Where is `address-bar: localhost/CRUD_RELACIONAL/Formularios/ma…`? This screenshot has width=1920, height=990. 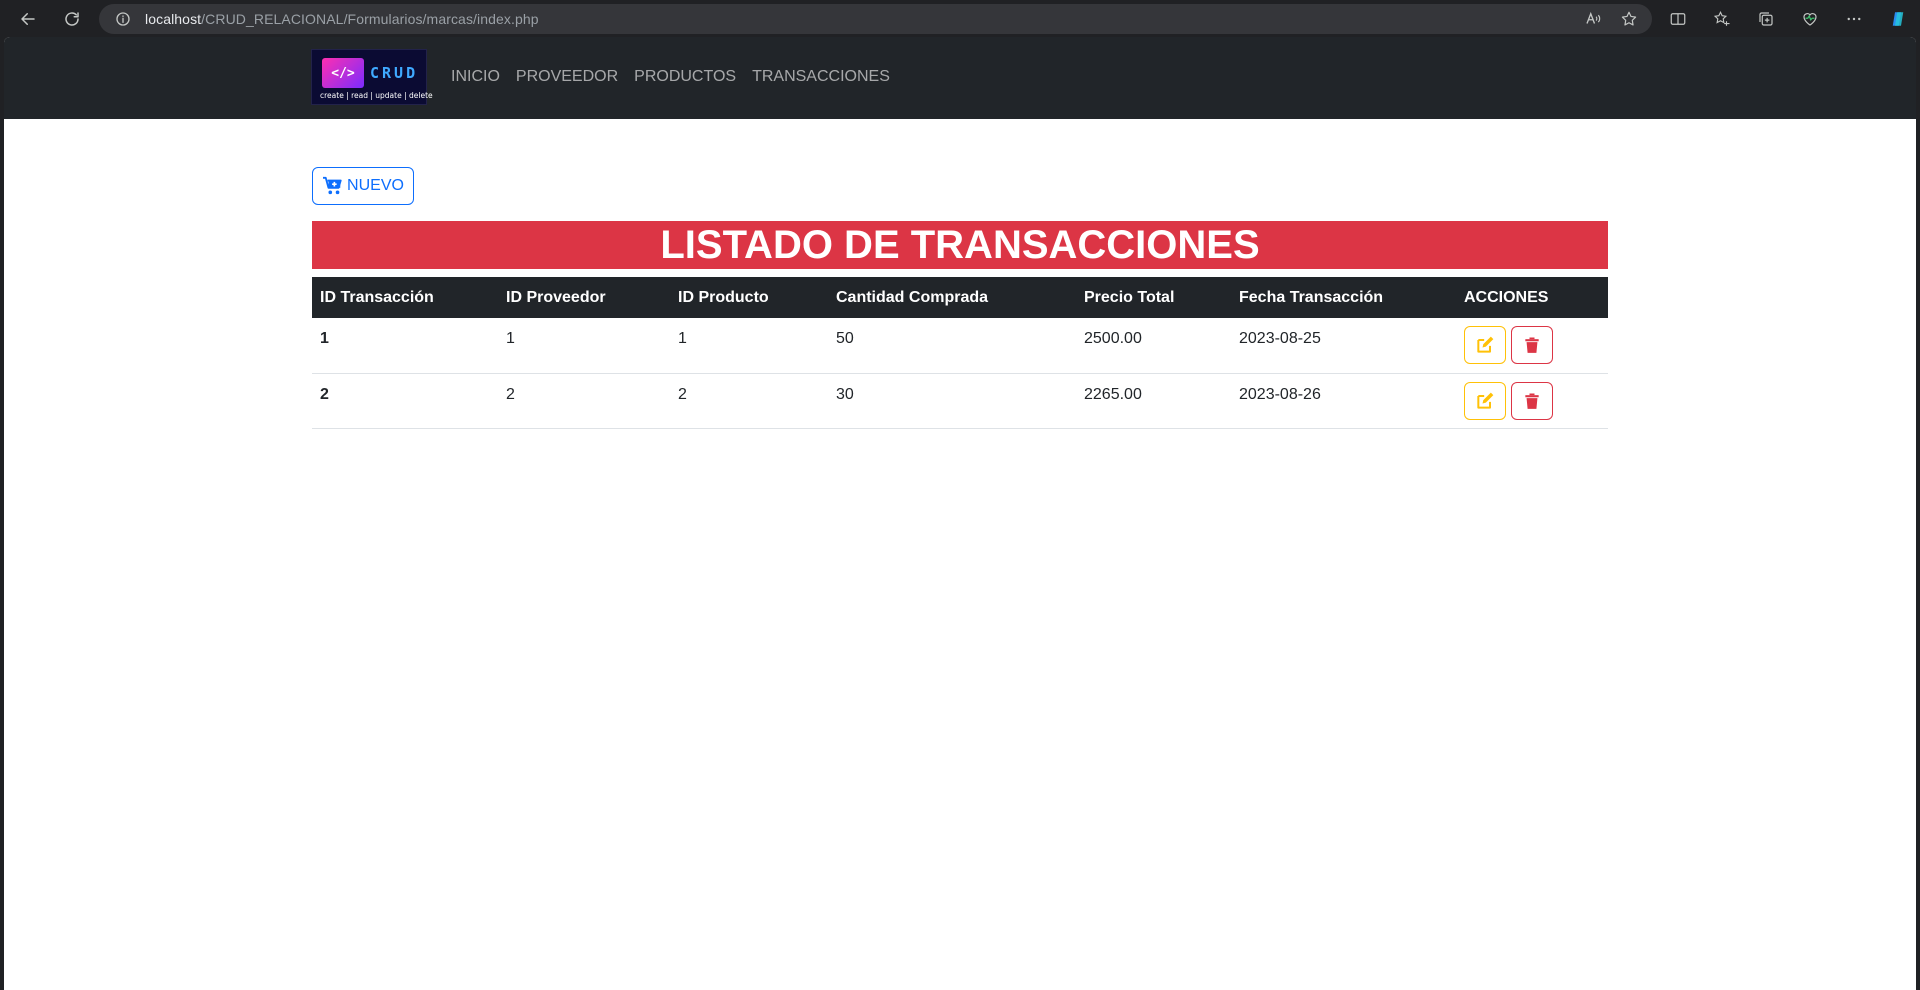
address-bar: localhost/CRUD_RELACIONAL/Formularios/ma… is located at coordinates (875, 19).